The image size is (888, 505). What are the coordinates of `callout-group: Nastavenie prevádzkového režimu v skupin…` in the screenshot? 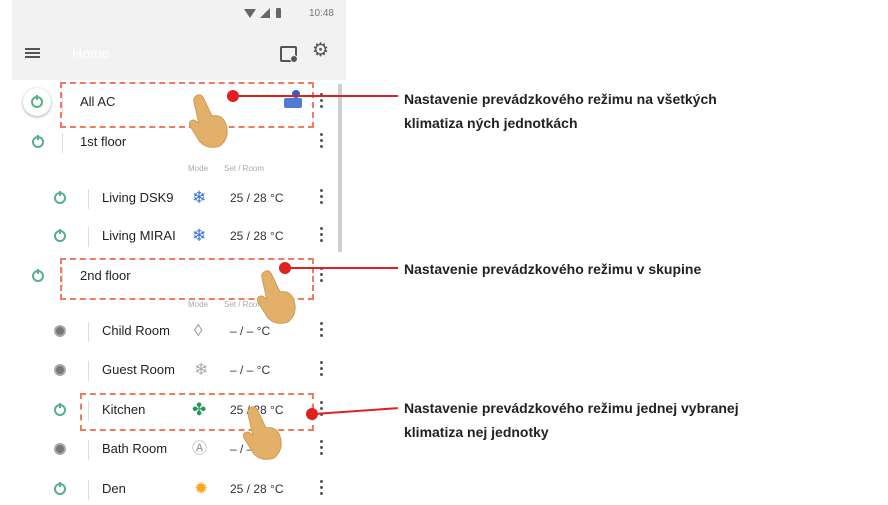 It's located at (553, 269).